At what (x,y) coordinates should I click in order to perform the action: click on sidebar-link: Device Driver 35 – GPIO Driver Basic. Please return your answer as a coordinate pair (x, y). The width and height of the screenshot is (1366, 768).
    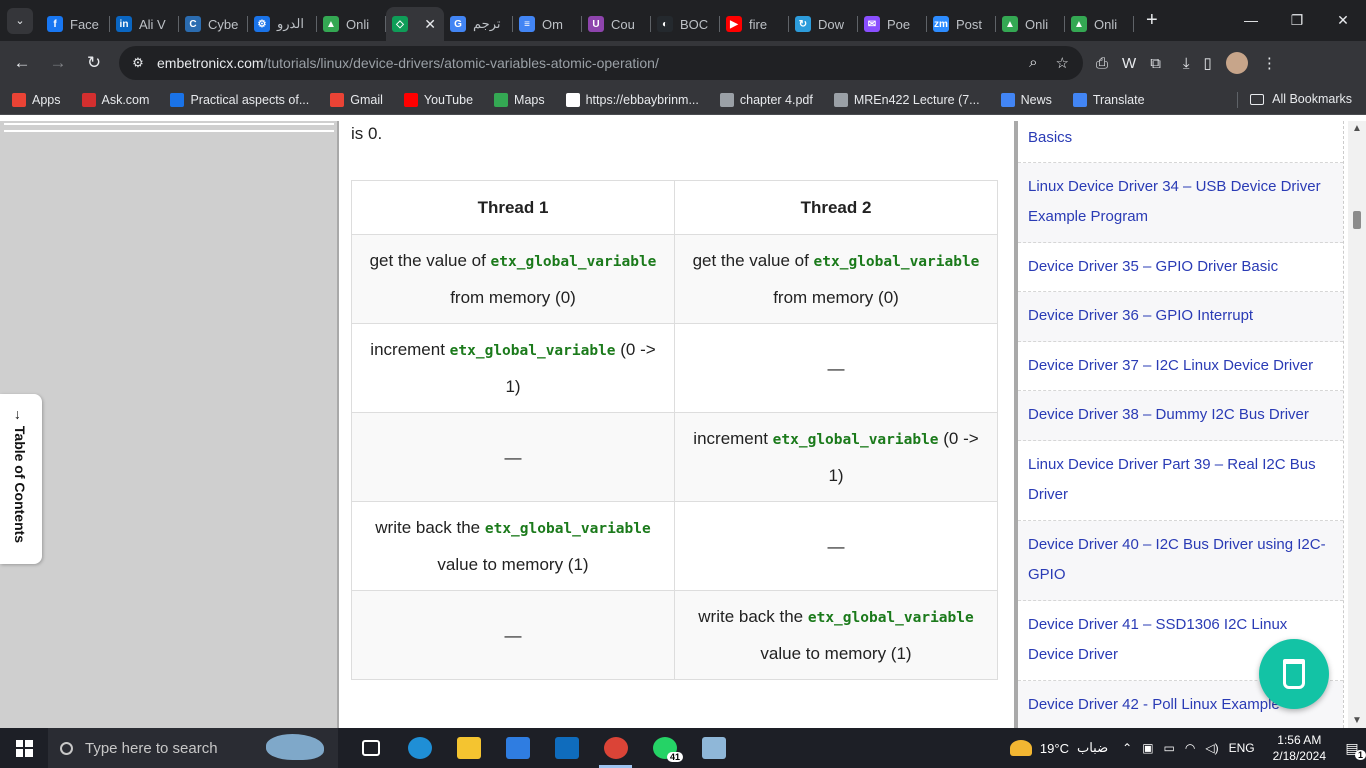
    Looking at the image, I should click on (1180, 267).